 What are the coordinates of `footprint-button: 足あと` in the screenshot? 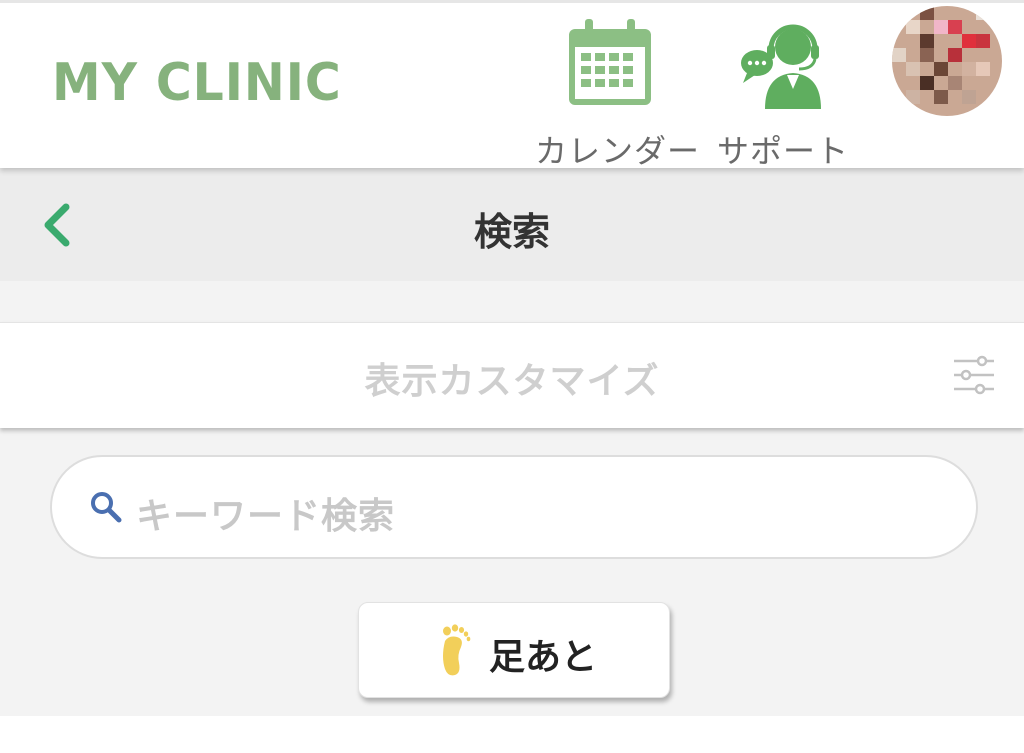 It's located at (514, 650).